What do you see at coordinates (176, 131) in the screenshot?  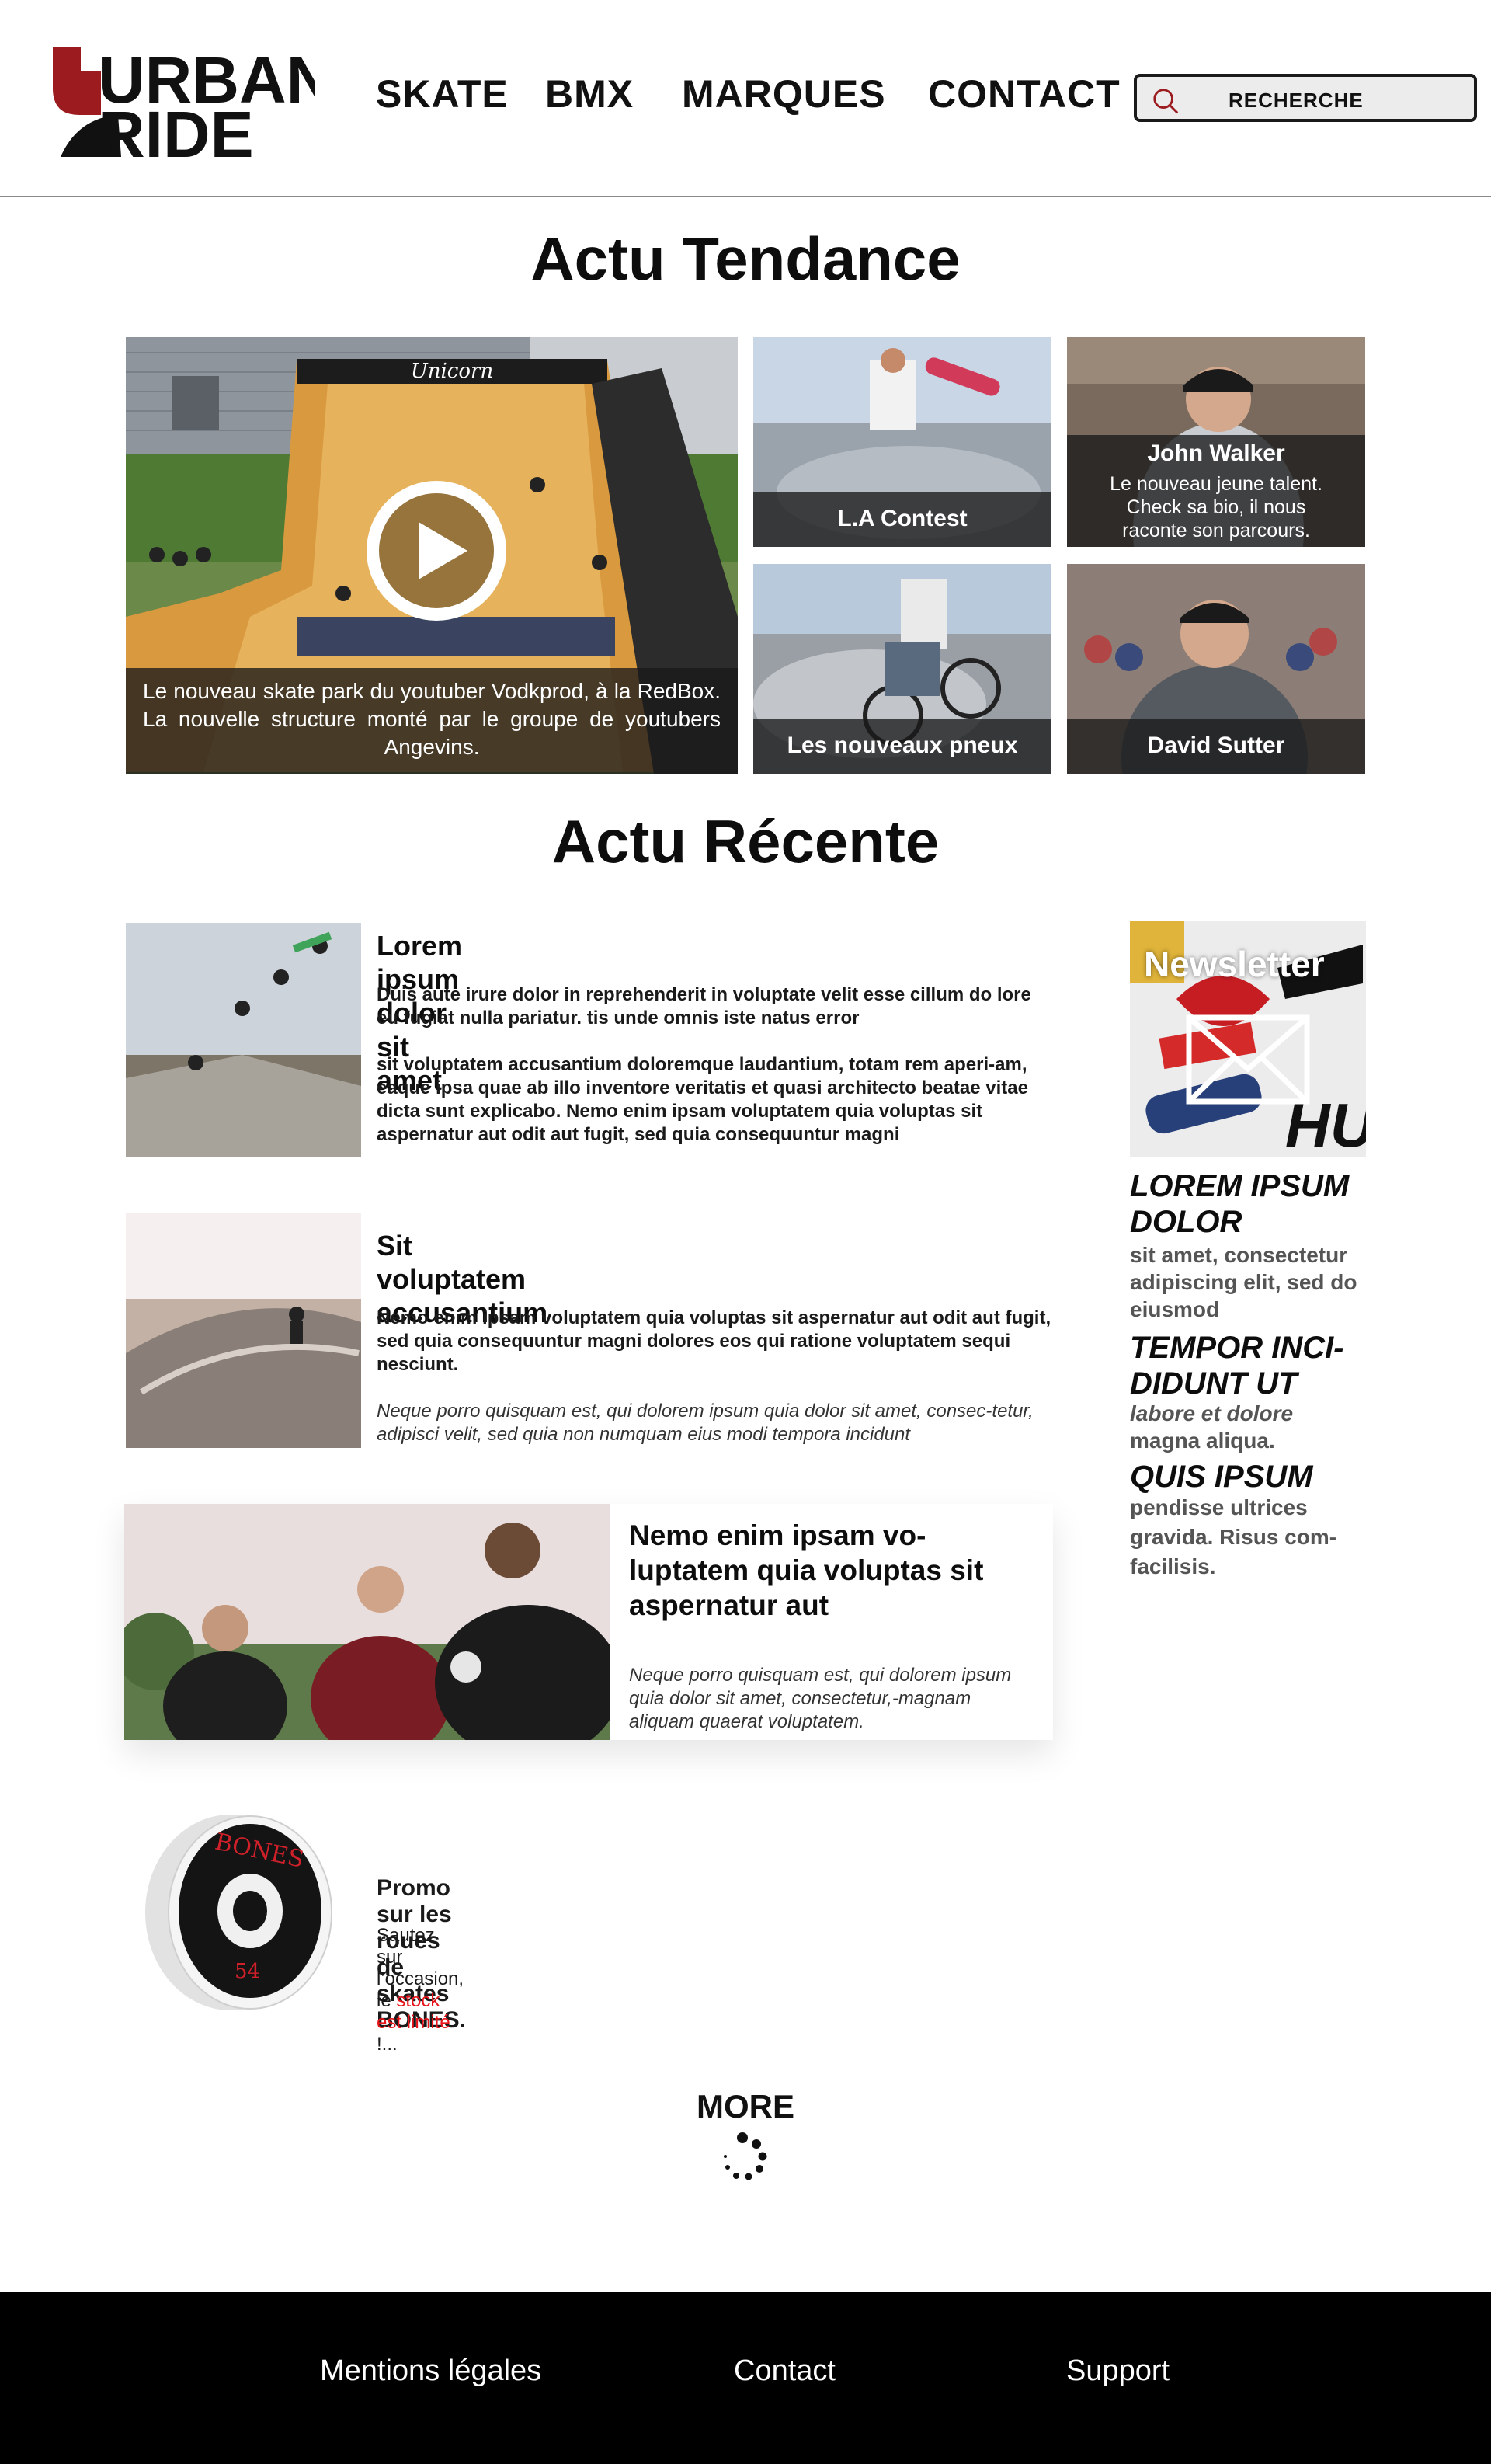 I see `logo-line2: RIDE` at bounding box center [176, 131].